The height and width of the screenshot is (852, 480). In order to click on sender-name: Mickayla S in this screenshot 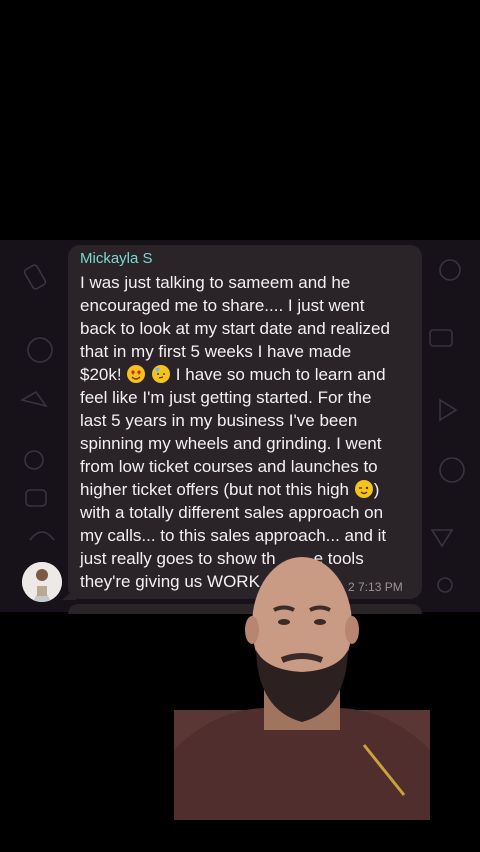, I will do `click(116, 259)`.